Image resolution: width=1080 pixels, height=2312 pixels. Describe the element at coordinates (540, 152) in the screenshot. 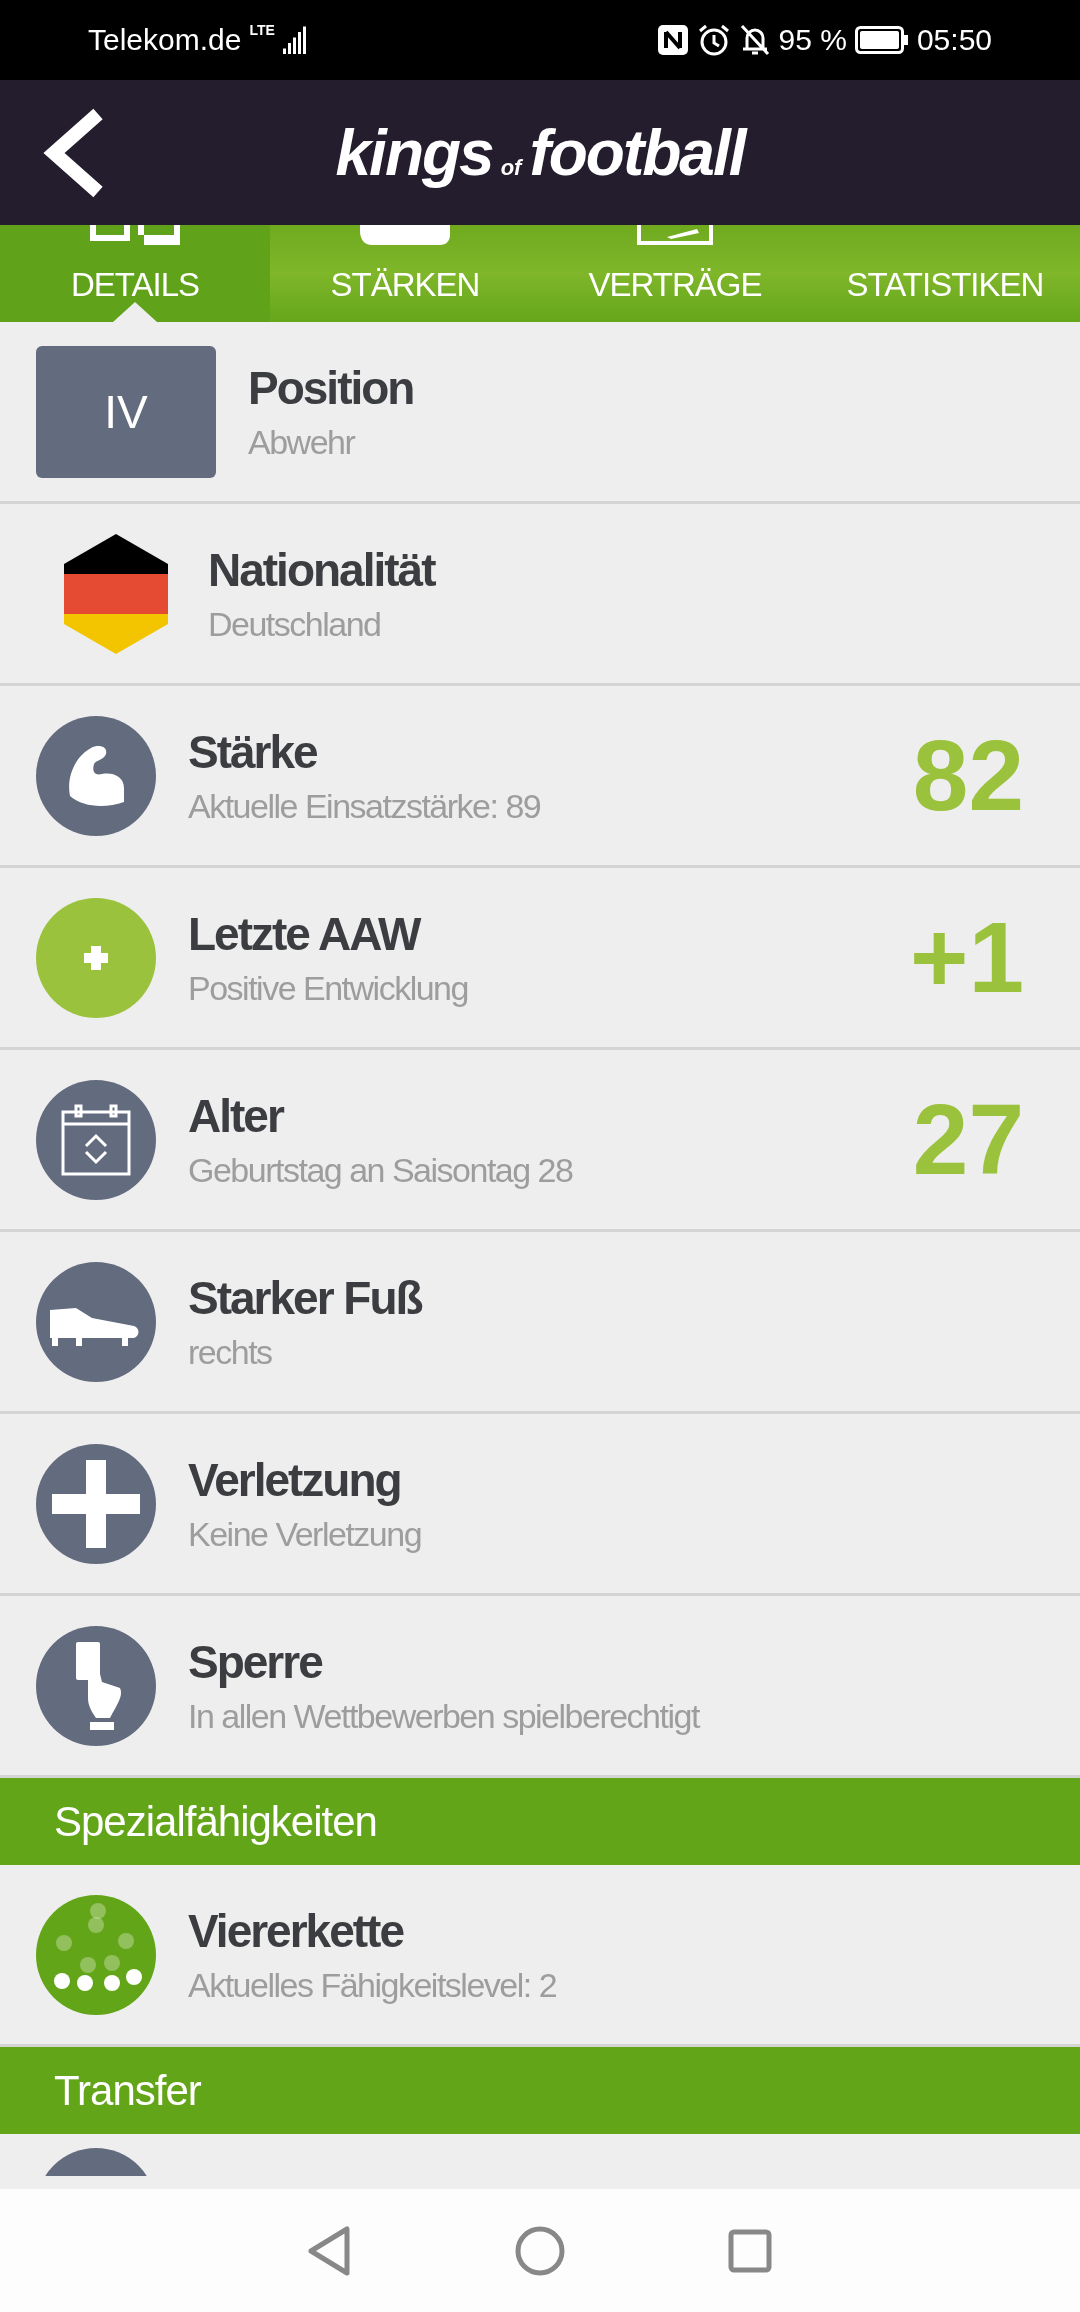

I see `app-logo: kings of football` at that location.